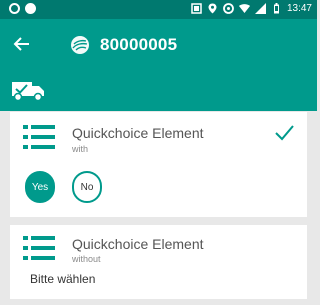 The image size is (320, 305). What do you see at coordinates (22, 44) in the screenshot?
I see `arrow-left-icon` at bounding box center [22, 44].